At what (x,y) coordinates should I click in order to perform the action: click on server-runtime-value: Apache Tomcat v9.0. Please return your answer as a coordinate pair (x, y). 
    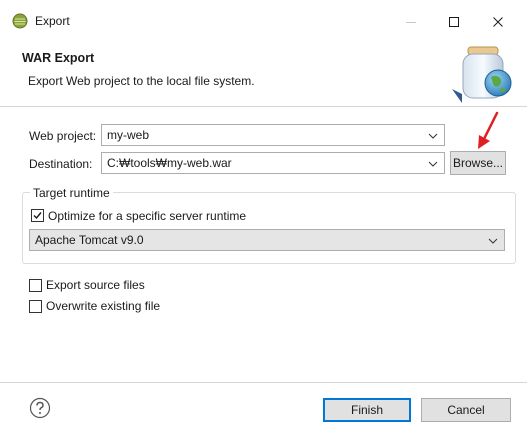
    Looking at the image, I should click on (89, 240).